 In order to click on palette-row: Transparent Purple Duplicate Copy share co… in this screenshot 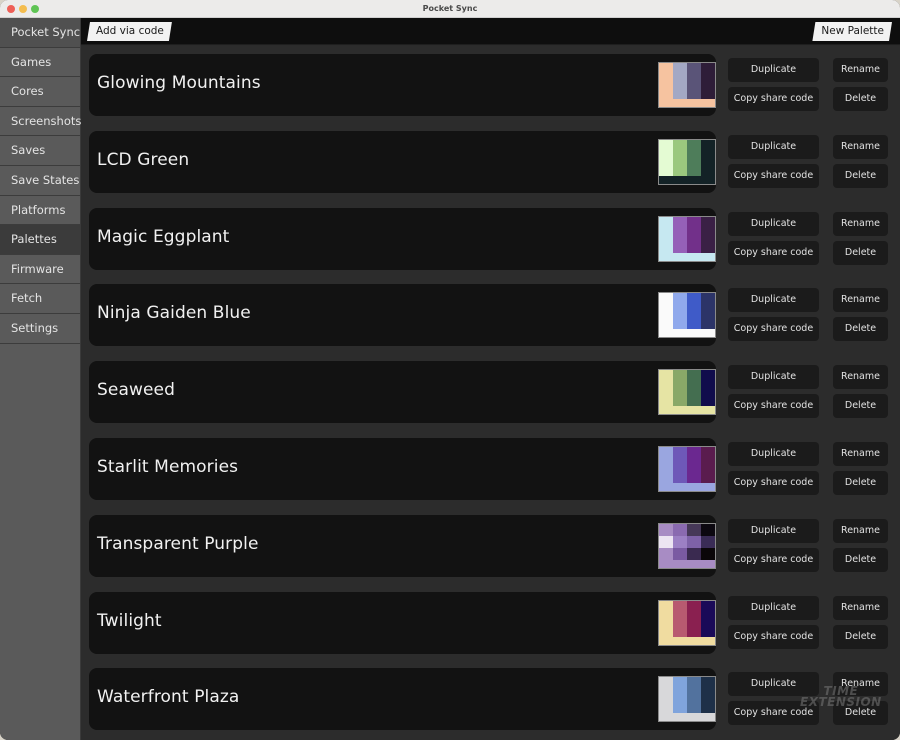, I will do `click(490, 545)`.